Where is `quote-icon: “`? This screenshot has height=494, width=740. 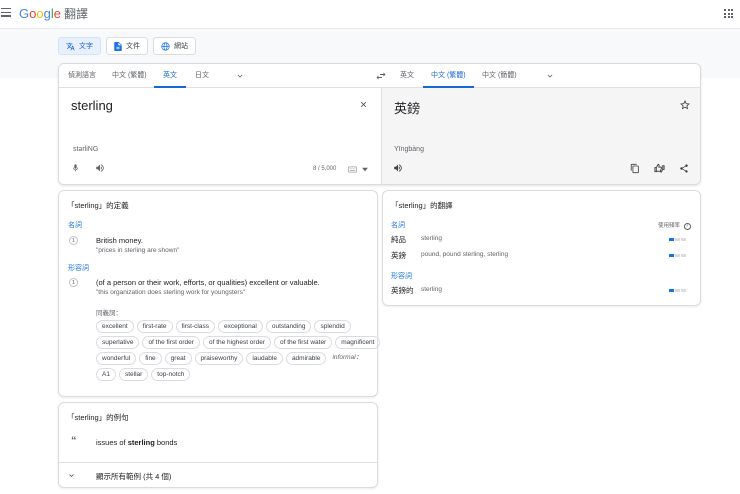
quote-icon: “ is located at coordinates (74, 441).